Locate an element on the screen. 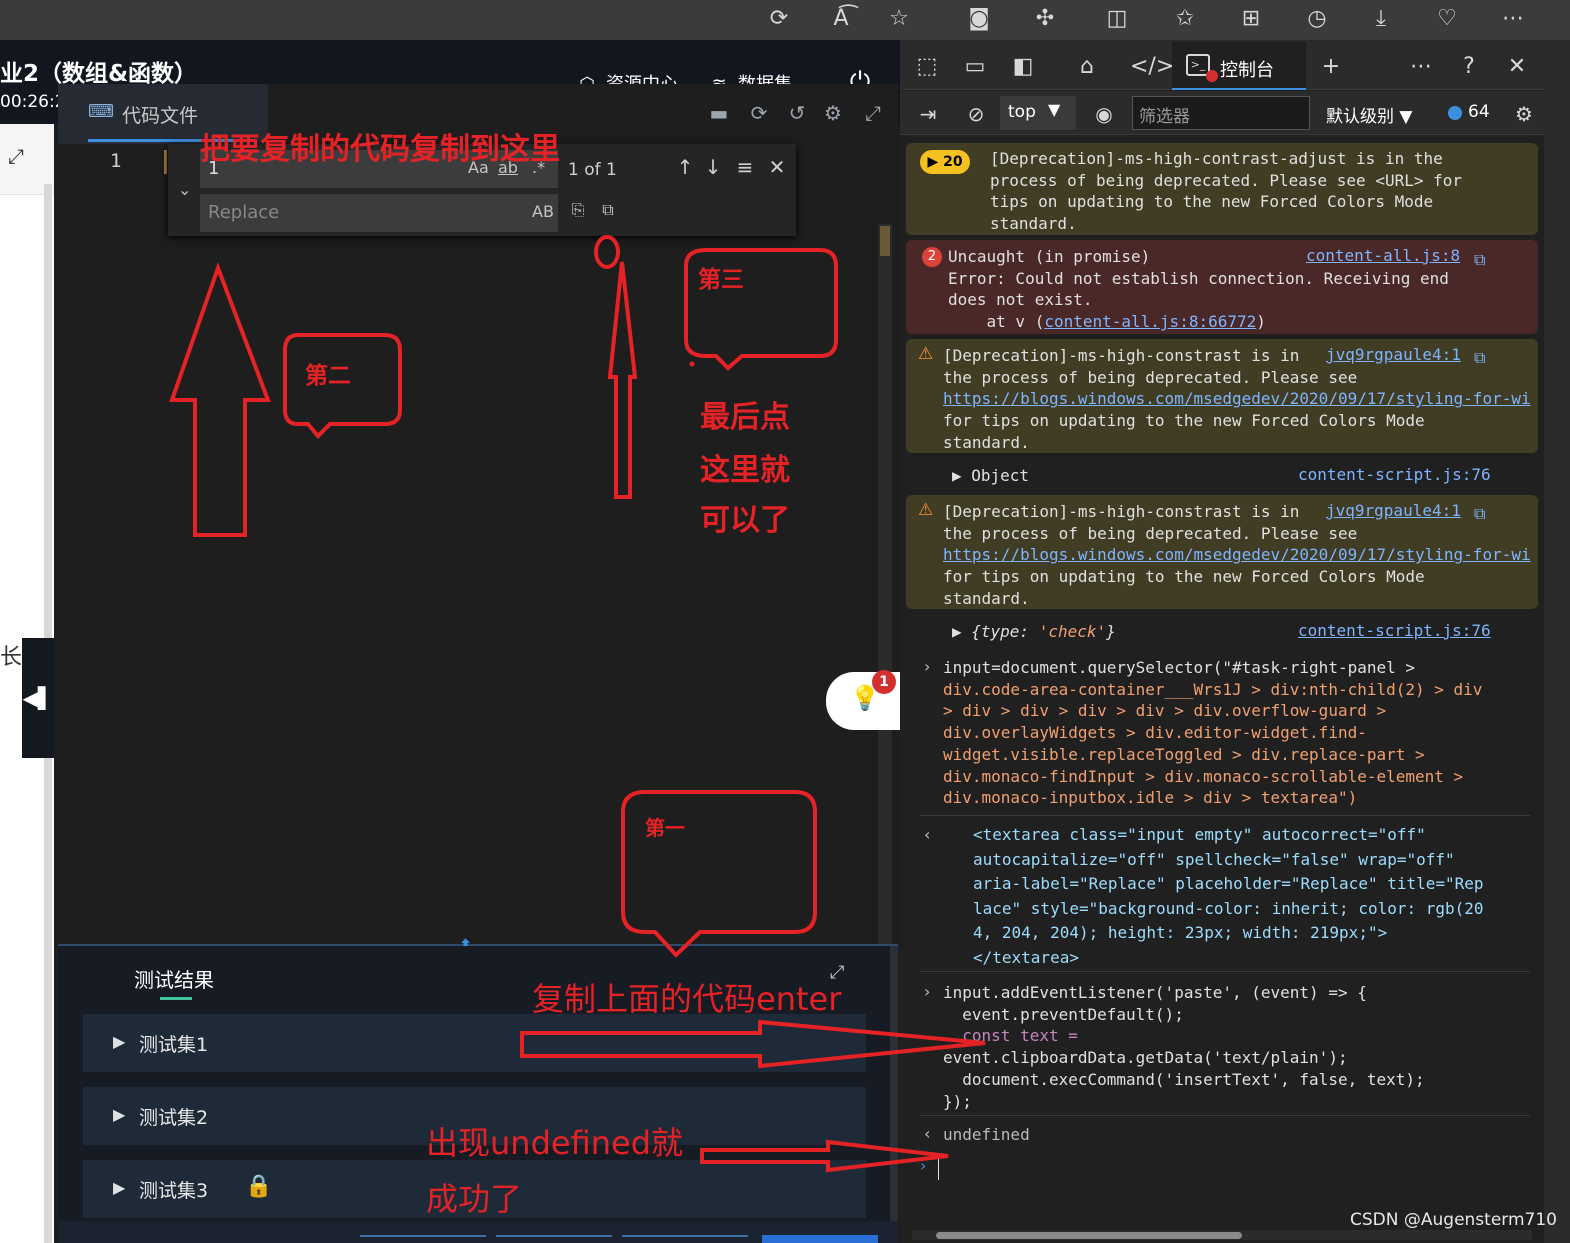 The height and width of the screenshot is (1243, 1570). find-in-selection-icon: ≡ is located at coordinates (745, 167).